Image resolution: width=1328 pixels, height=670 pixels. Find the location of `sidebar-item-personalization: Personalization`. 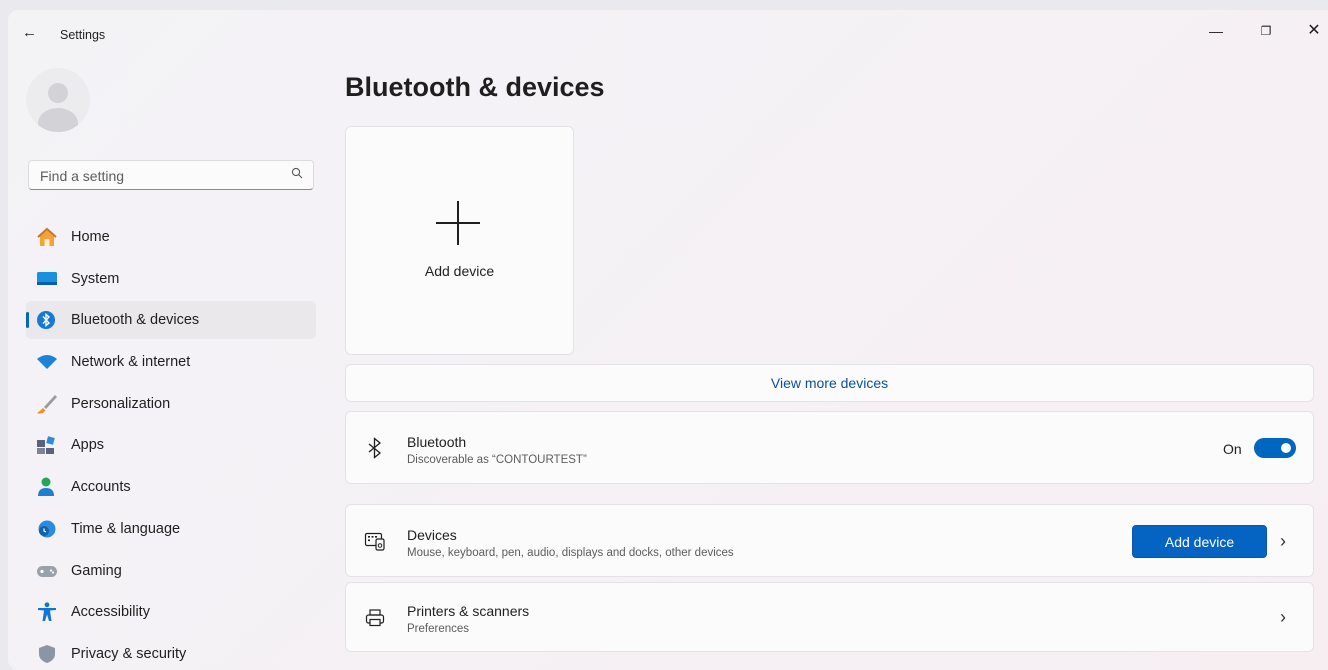

sidebar-item-personalization: Personalization is located at coordinates (171, 404).